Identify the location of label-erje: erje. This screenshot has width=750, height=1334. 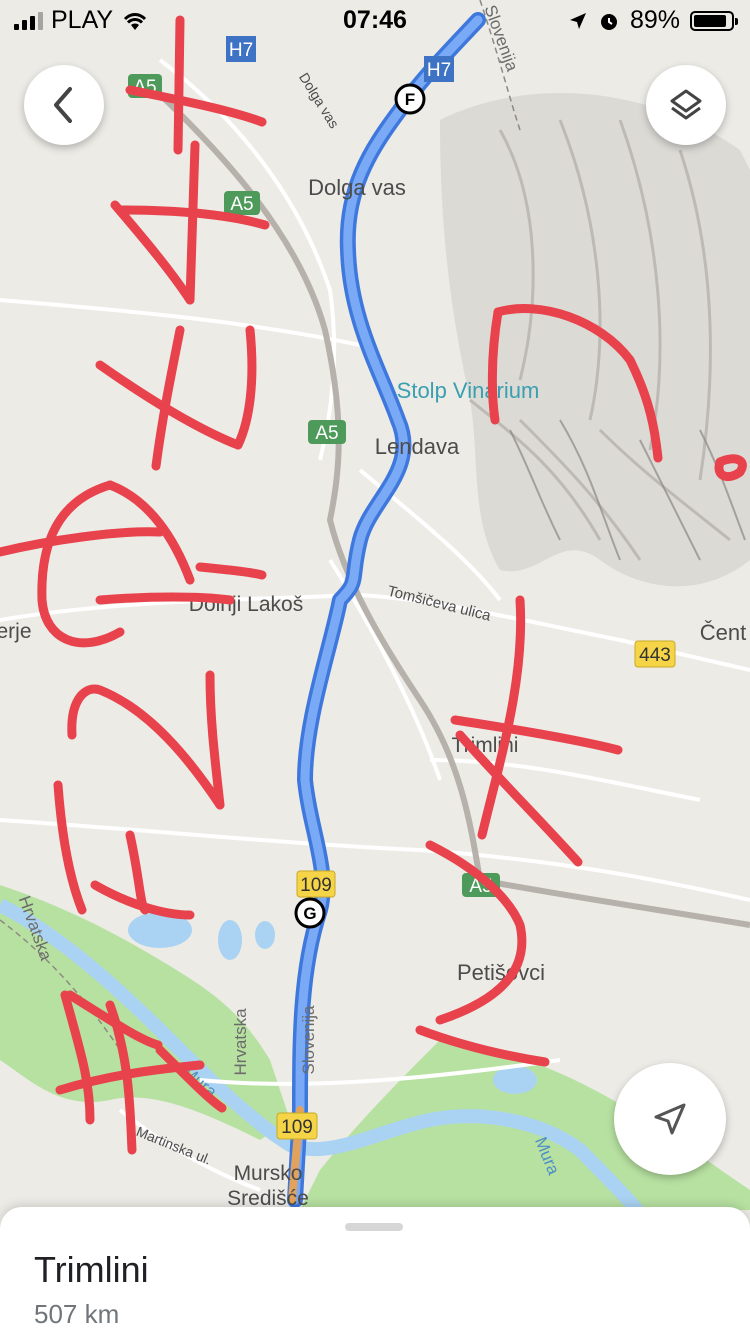
(16, 631).